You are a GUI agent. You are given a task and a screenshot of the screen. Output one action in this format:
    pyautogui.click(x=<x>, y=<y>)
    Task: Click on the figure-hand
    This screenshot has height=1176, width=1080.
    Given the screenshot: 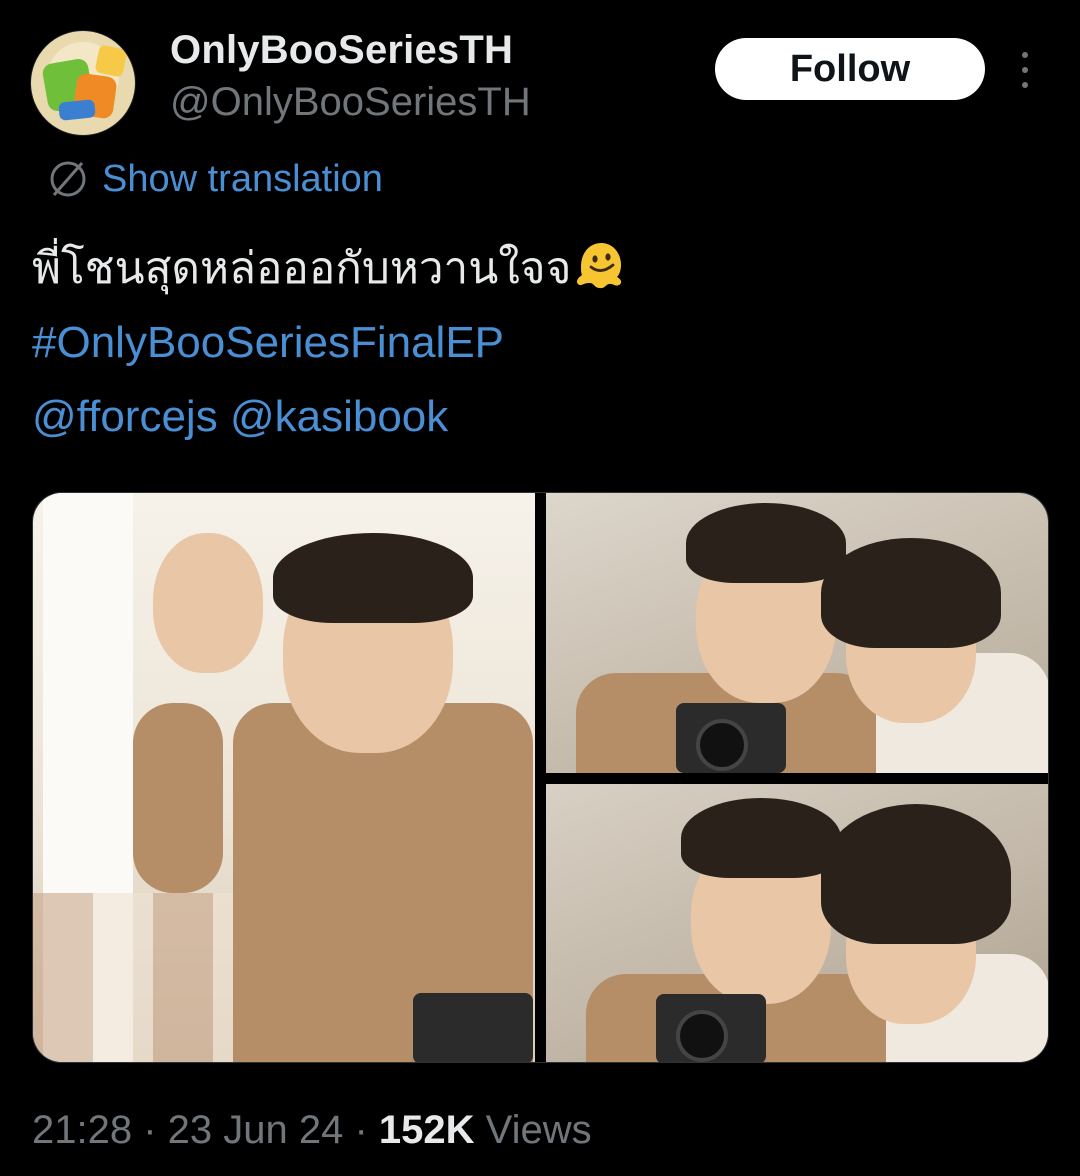 What is the action you would take?
    pyautogui.click(x=208, y=603)
    